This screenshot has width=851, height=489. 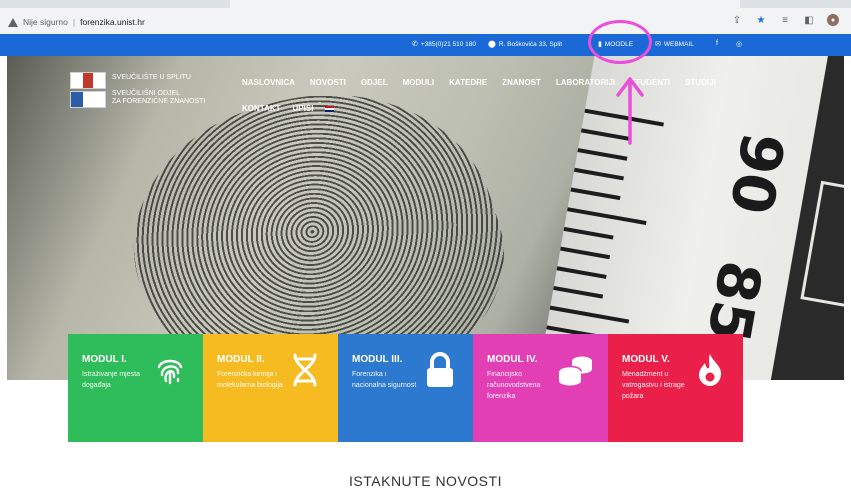 I want to click on nav-item-upisi: UPISI, so click(x=303, y=108).